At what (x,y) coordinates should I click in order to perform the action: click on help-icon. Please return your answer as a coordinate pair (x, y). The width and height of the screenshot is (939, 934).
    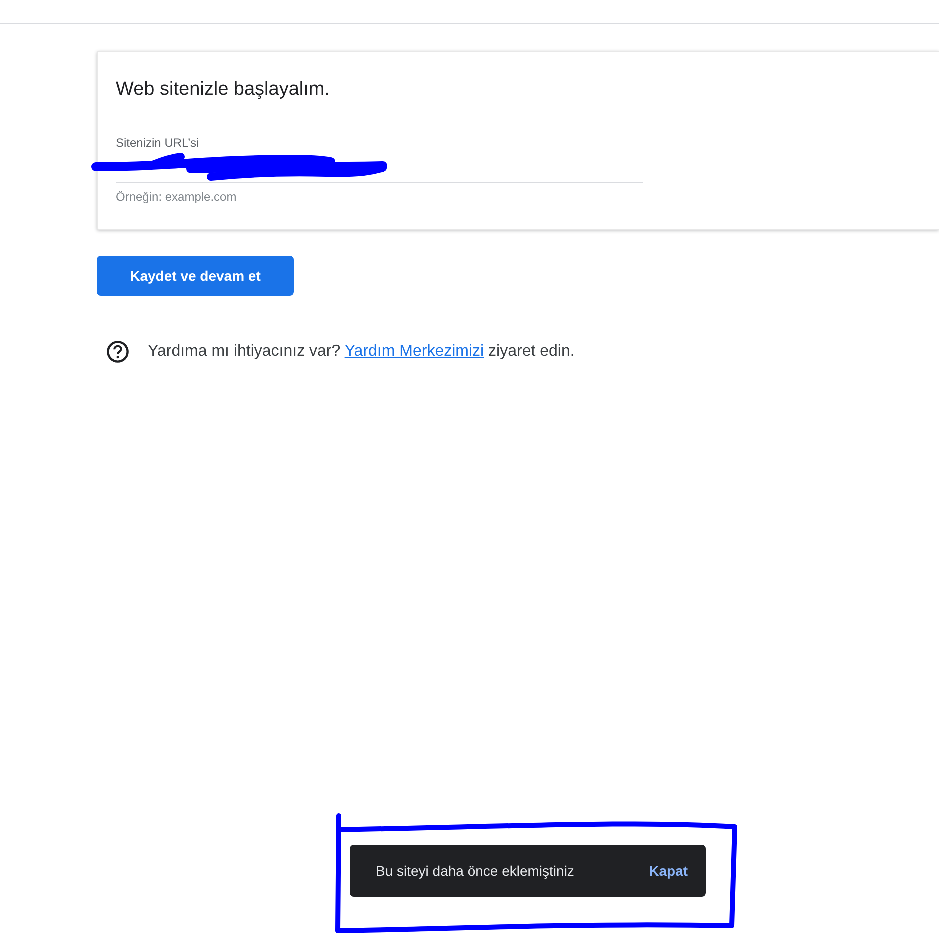
    Looking at the image, I should click on (118, 352).